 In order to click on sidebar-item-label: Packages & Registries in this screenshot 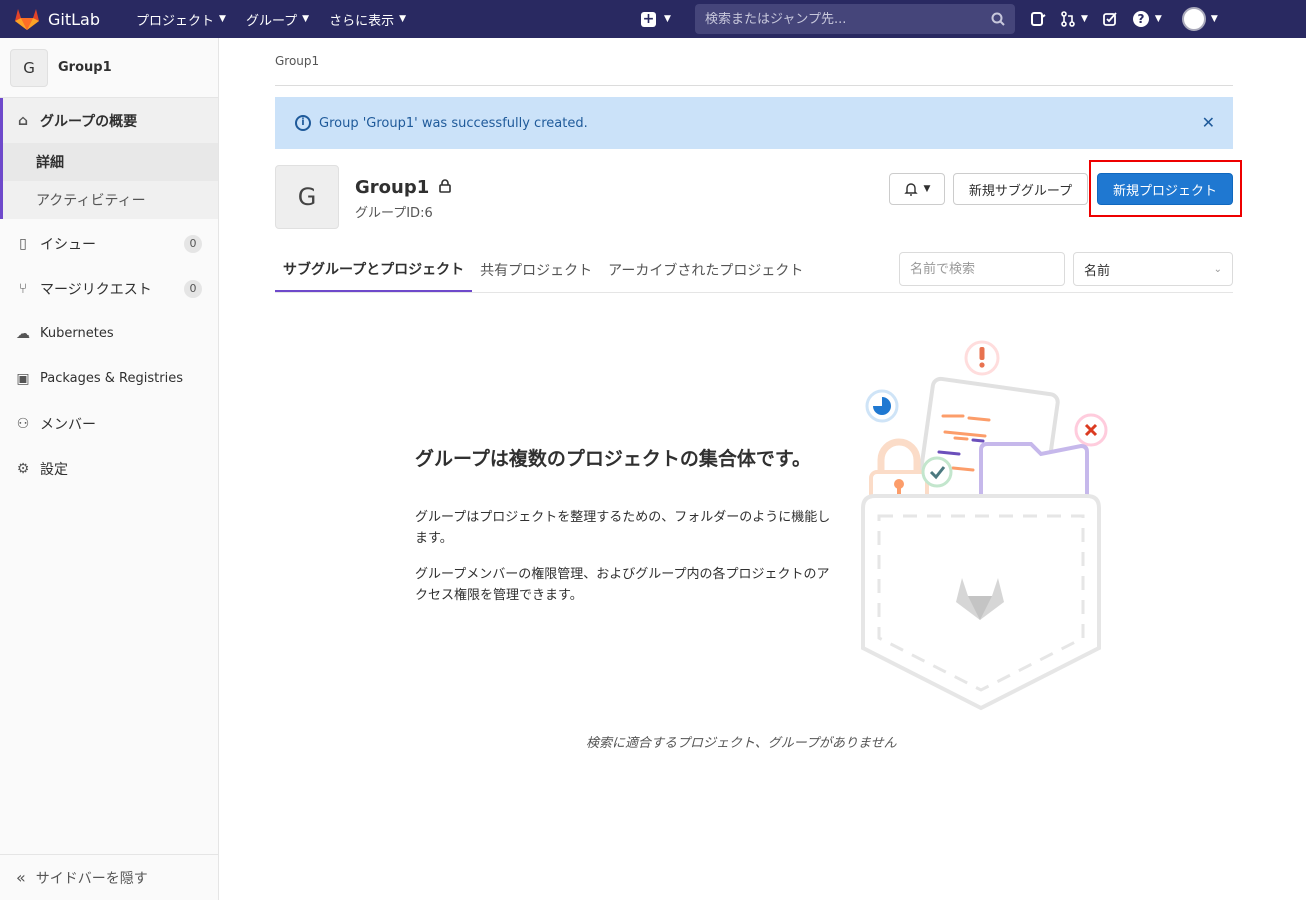, I will do `click(111, 378)`.